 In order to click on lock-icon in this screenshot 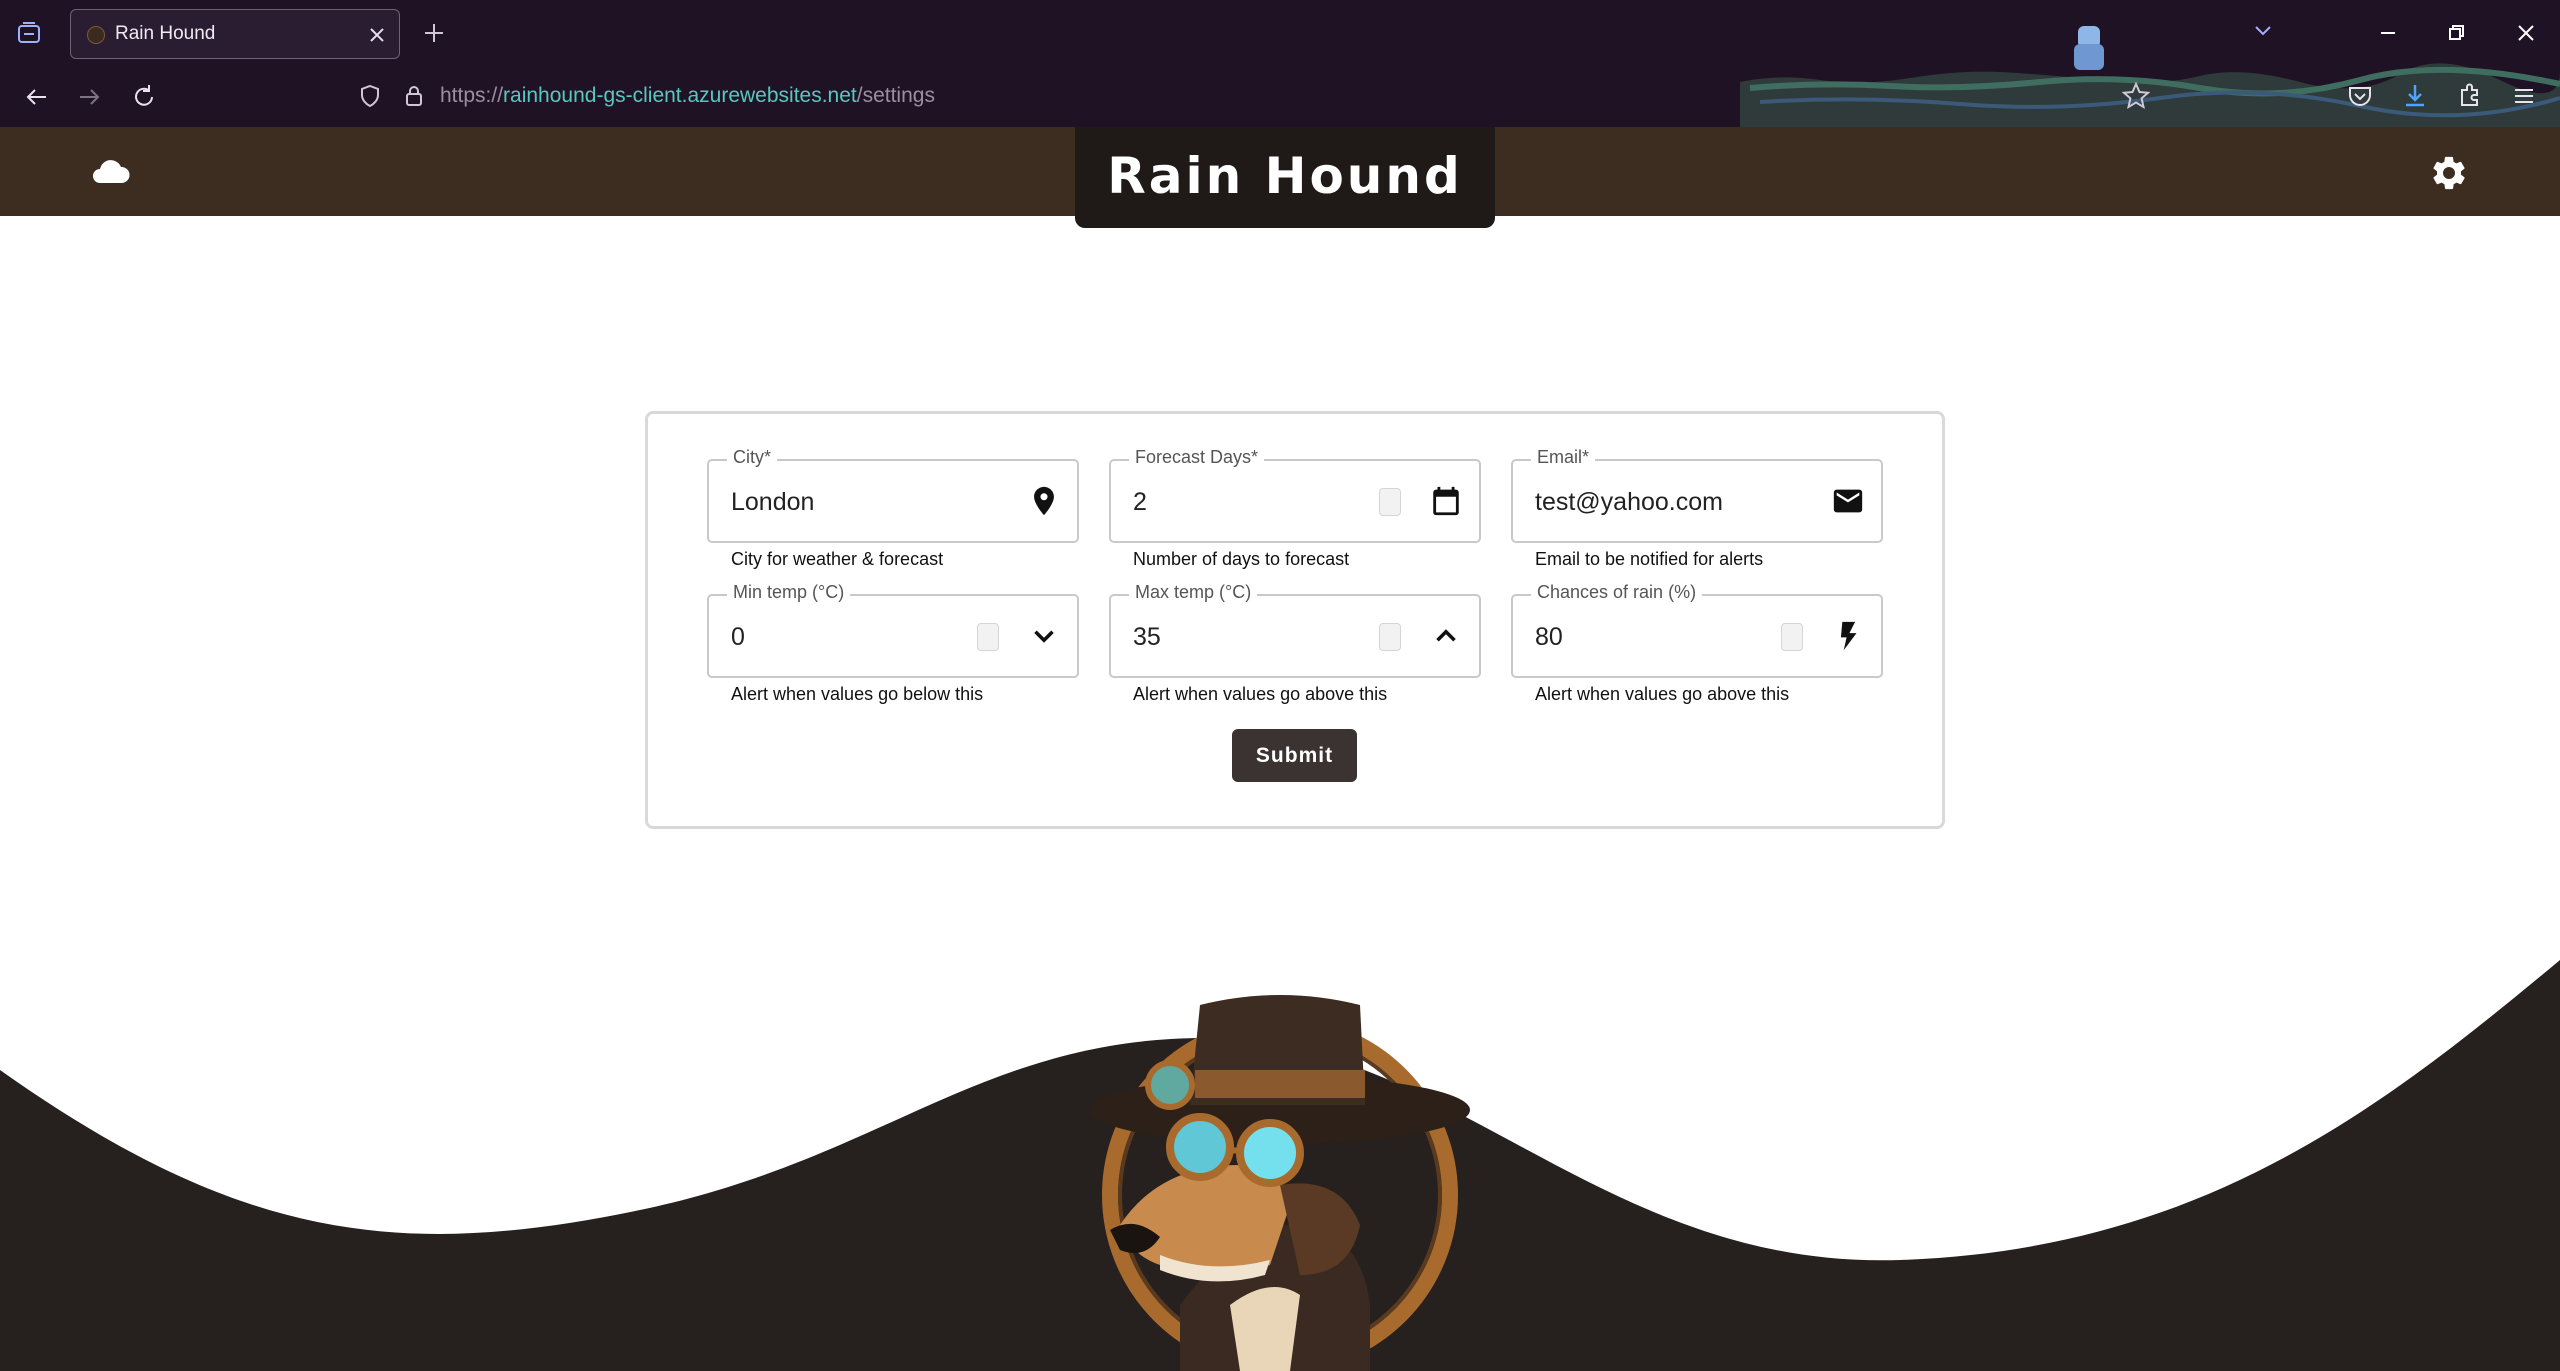, I will do `click(414, 96)`.